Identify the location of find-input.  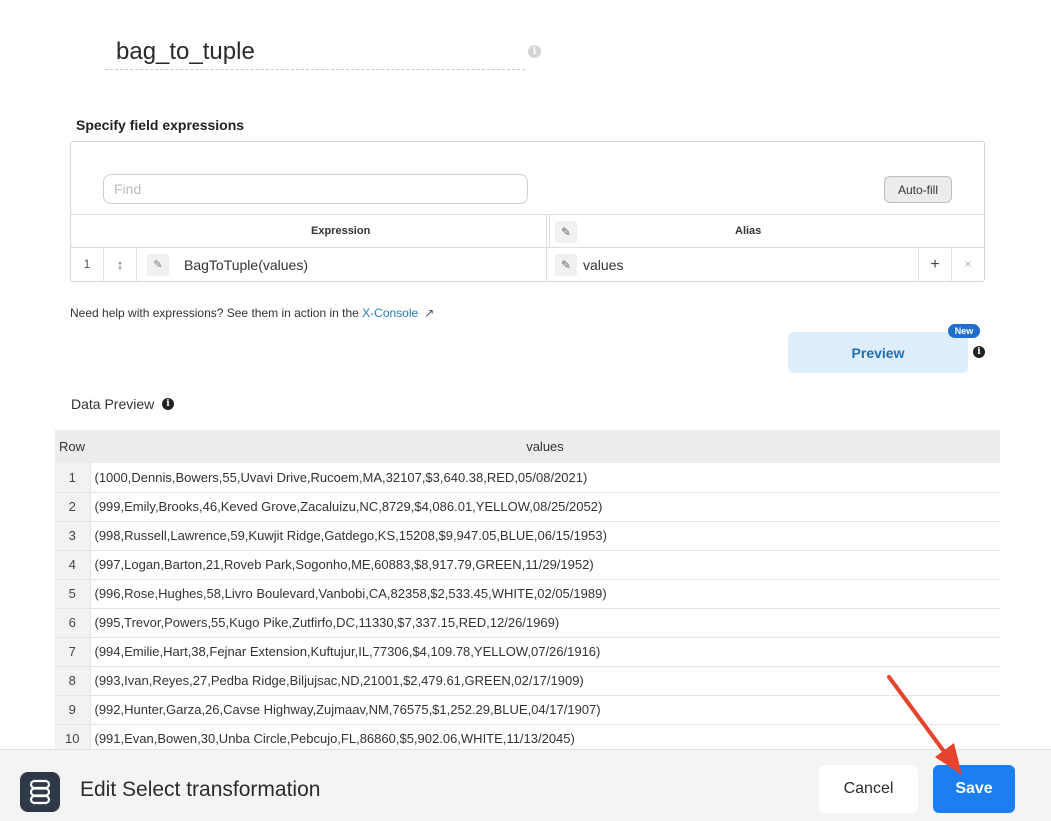
(315, 189).